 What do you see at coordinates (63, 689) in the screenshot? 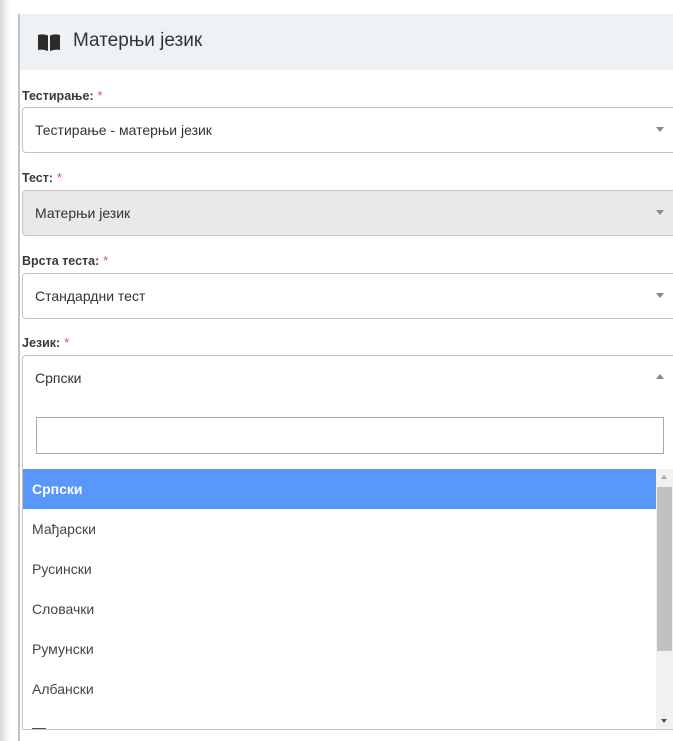
I see `option-label: Албански` at bounding box center [63, 689].